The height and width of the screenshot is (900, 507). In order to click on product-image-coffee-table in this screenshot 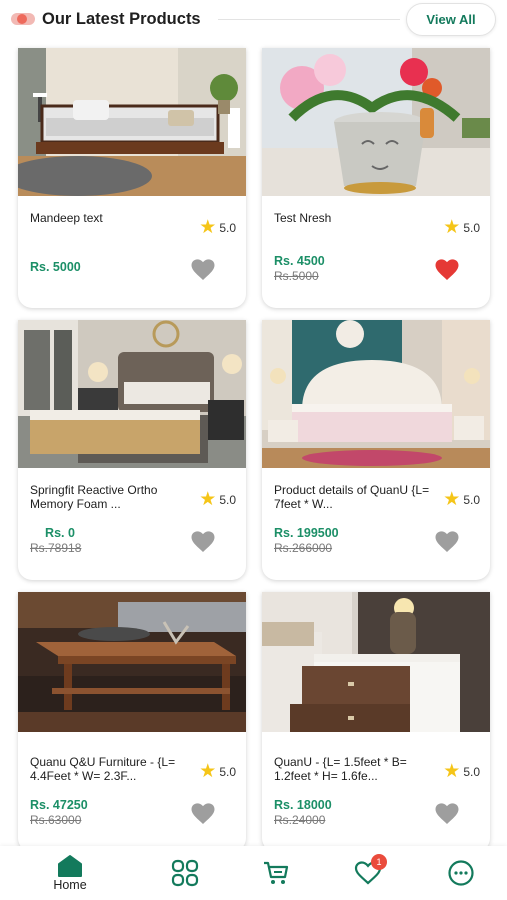, I will do `click(132, 666)`.